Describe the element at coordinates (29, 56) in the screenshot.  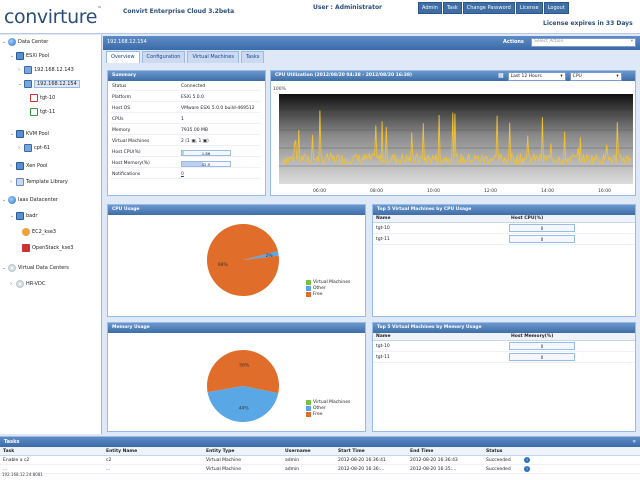
I see `tree-item-esxi-pool: ⌄ ESXi Pool` at that location.